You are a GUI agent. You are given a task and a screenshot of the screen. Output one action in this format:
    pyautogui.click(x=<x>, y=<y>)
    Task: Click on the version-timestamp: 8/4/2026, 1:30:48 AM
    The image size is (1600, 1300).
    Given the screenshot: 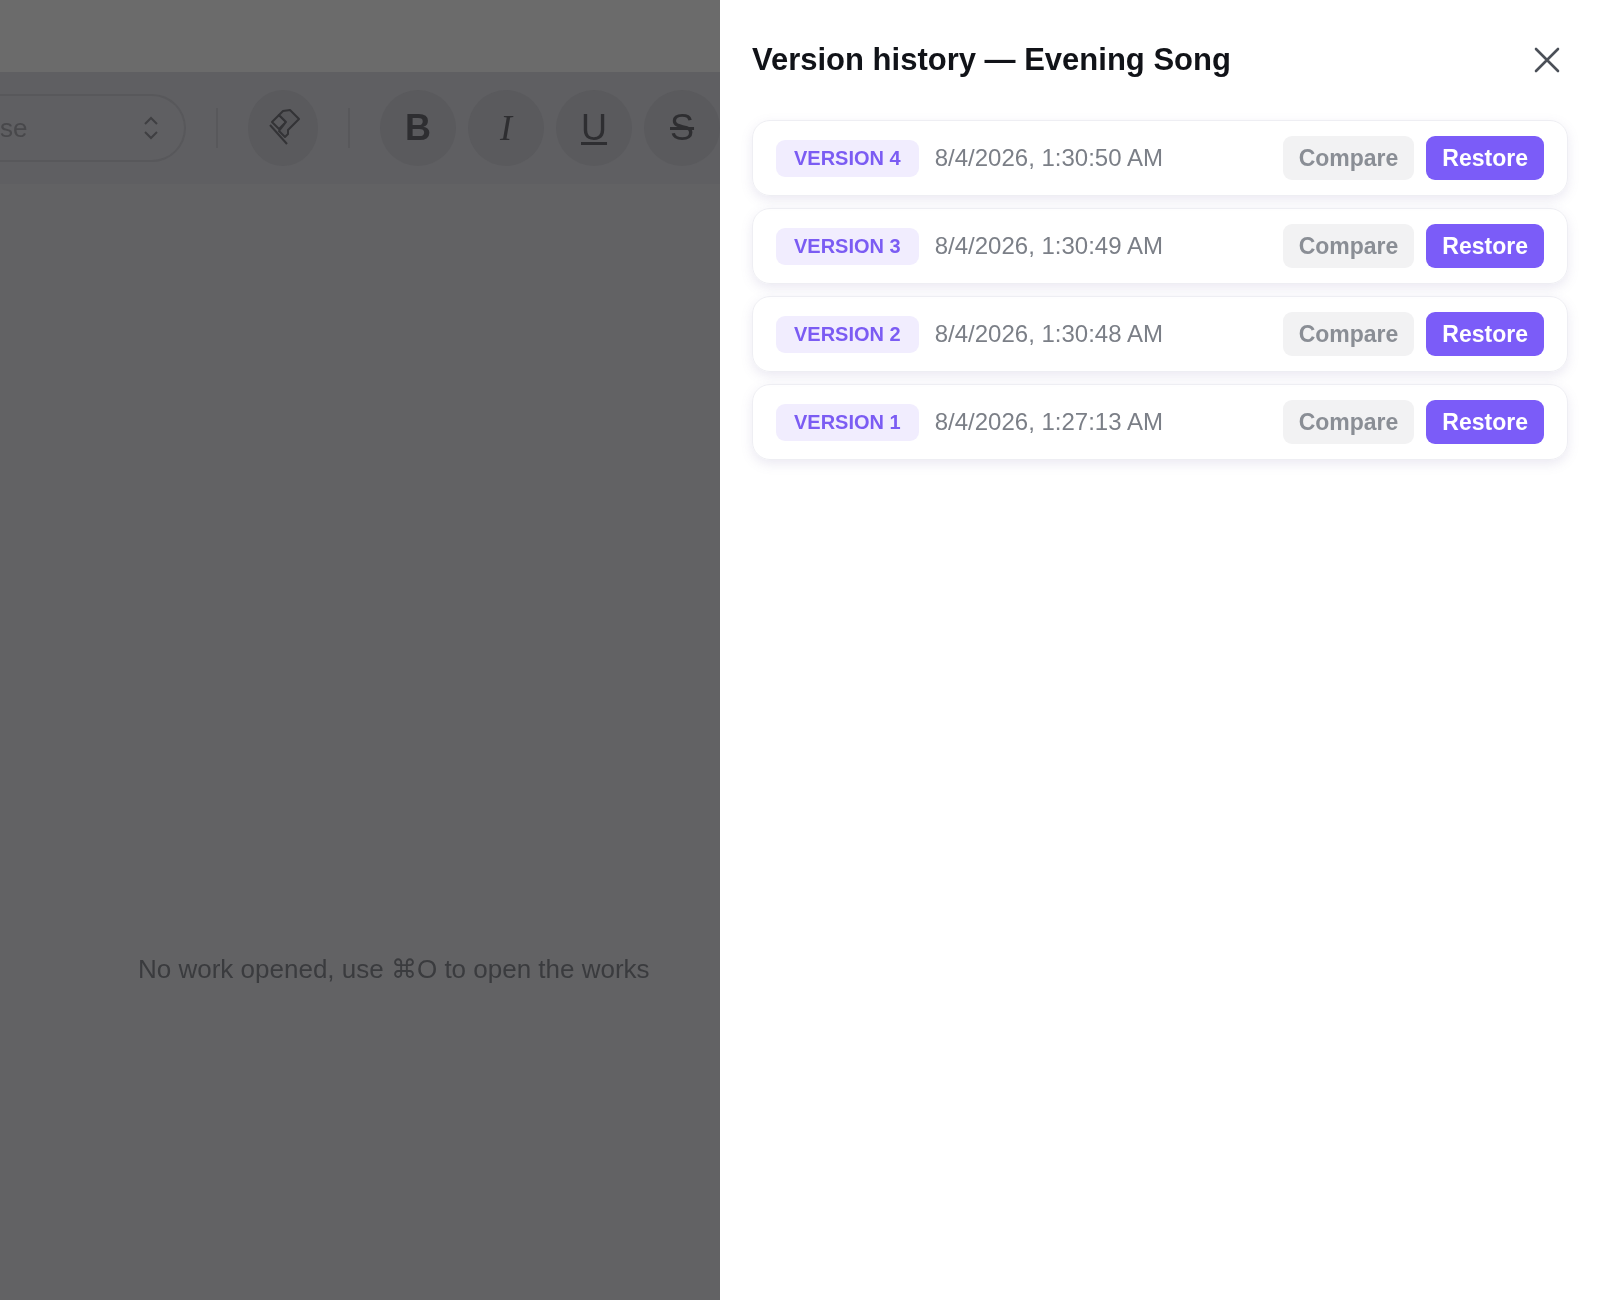 What is the action you would take?
    pyautogui.click(x=1049, y=334)
    